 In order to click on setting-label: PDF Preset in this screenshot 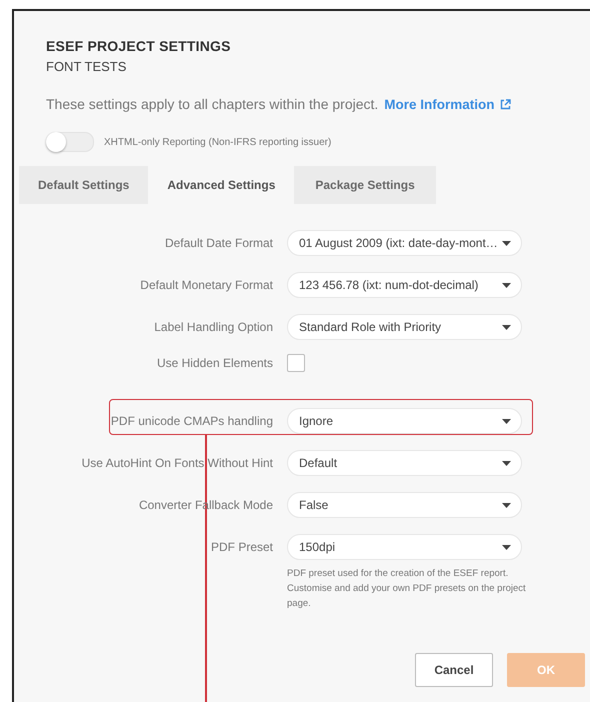, I will do `click(241, 547)`.